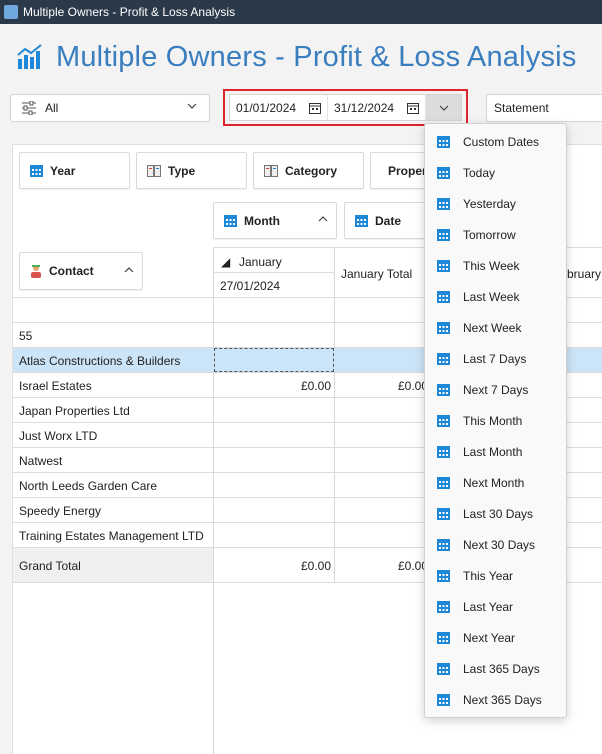  What do you see at coordinates (489, 234) in the screenshot?
I see `date-preset-label: Tomorrow` at bounding box center [489, 234].